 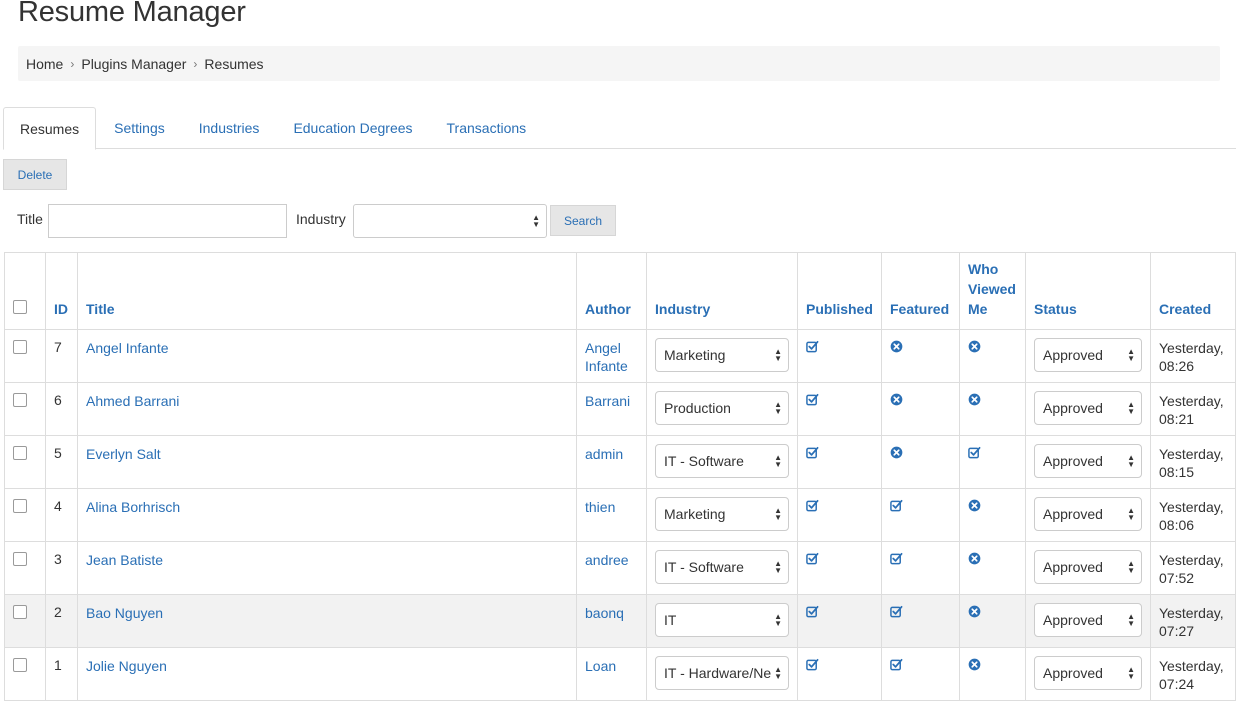 What do you see at coordinates (123, 454) in the screenshot?
I see `resume-title-link: Everlyn Salt` at bounding box center [123, 454].